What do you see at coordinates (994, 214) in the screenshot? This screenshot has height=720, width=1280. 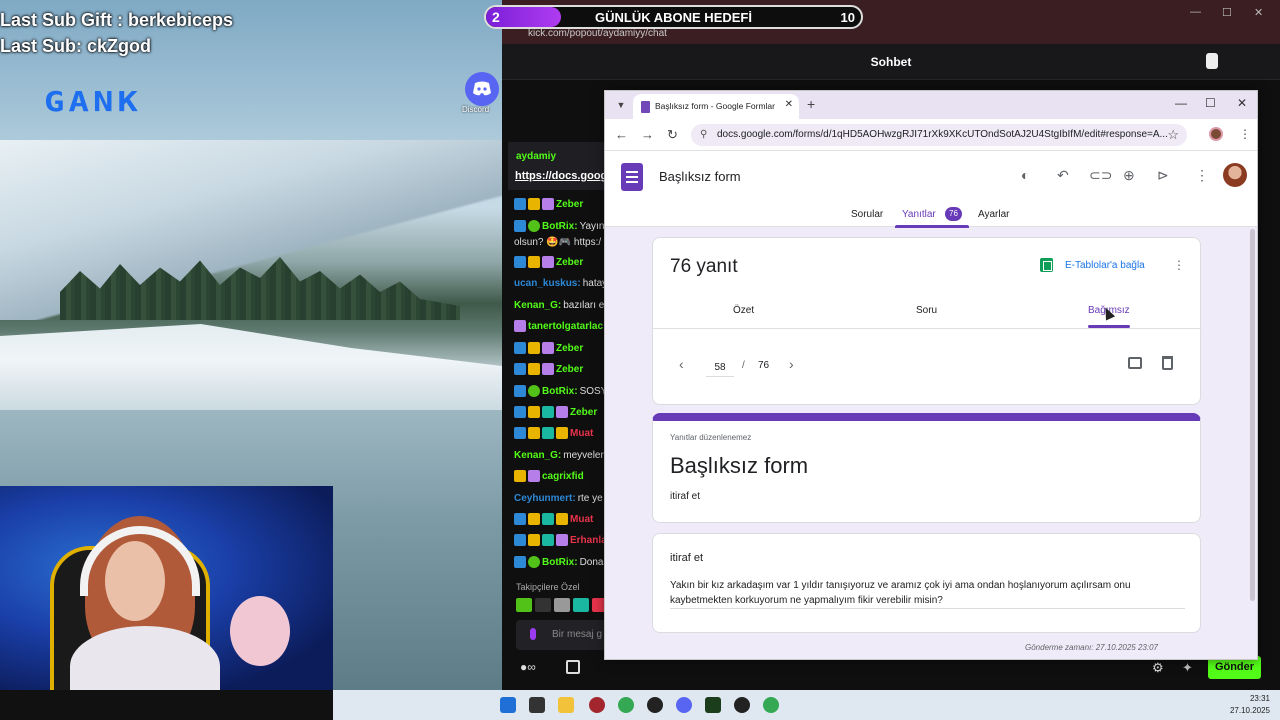 I see `tab-settings: Ayarlar` at bounding box center [994, 214].